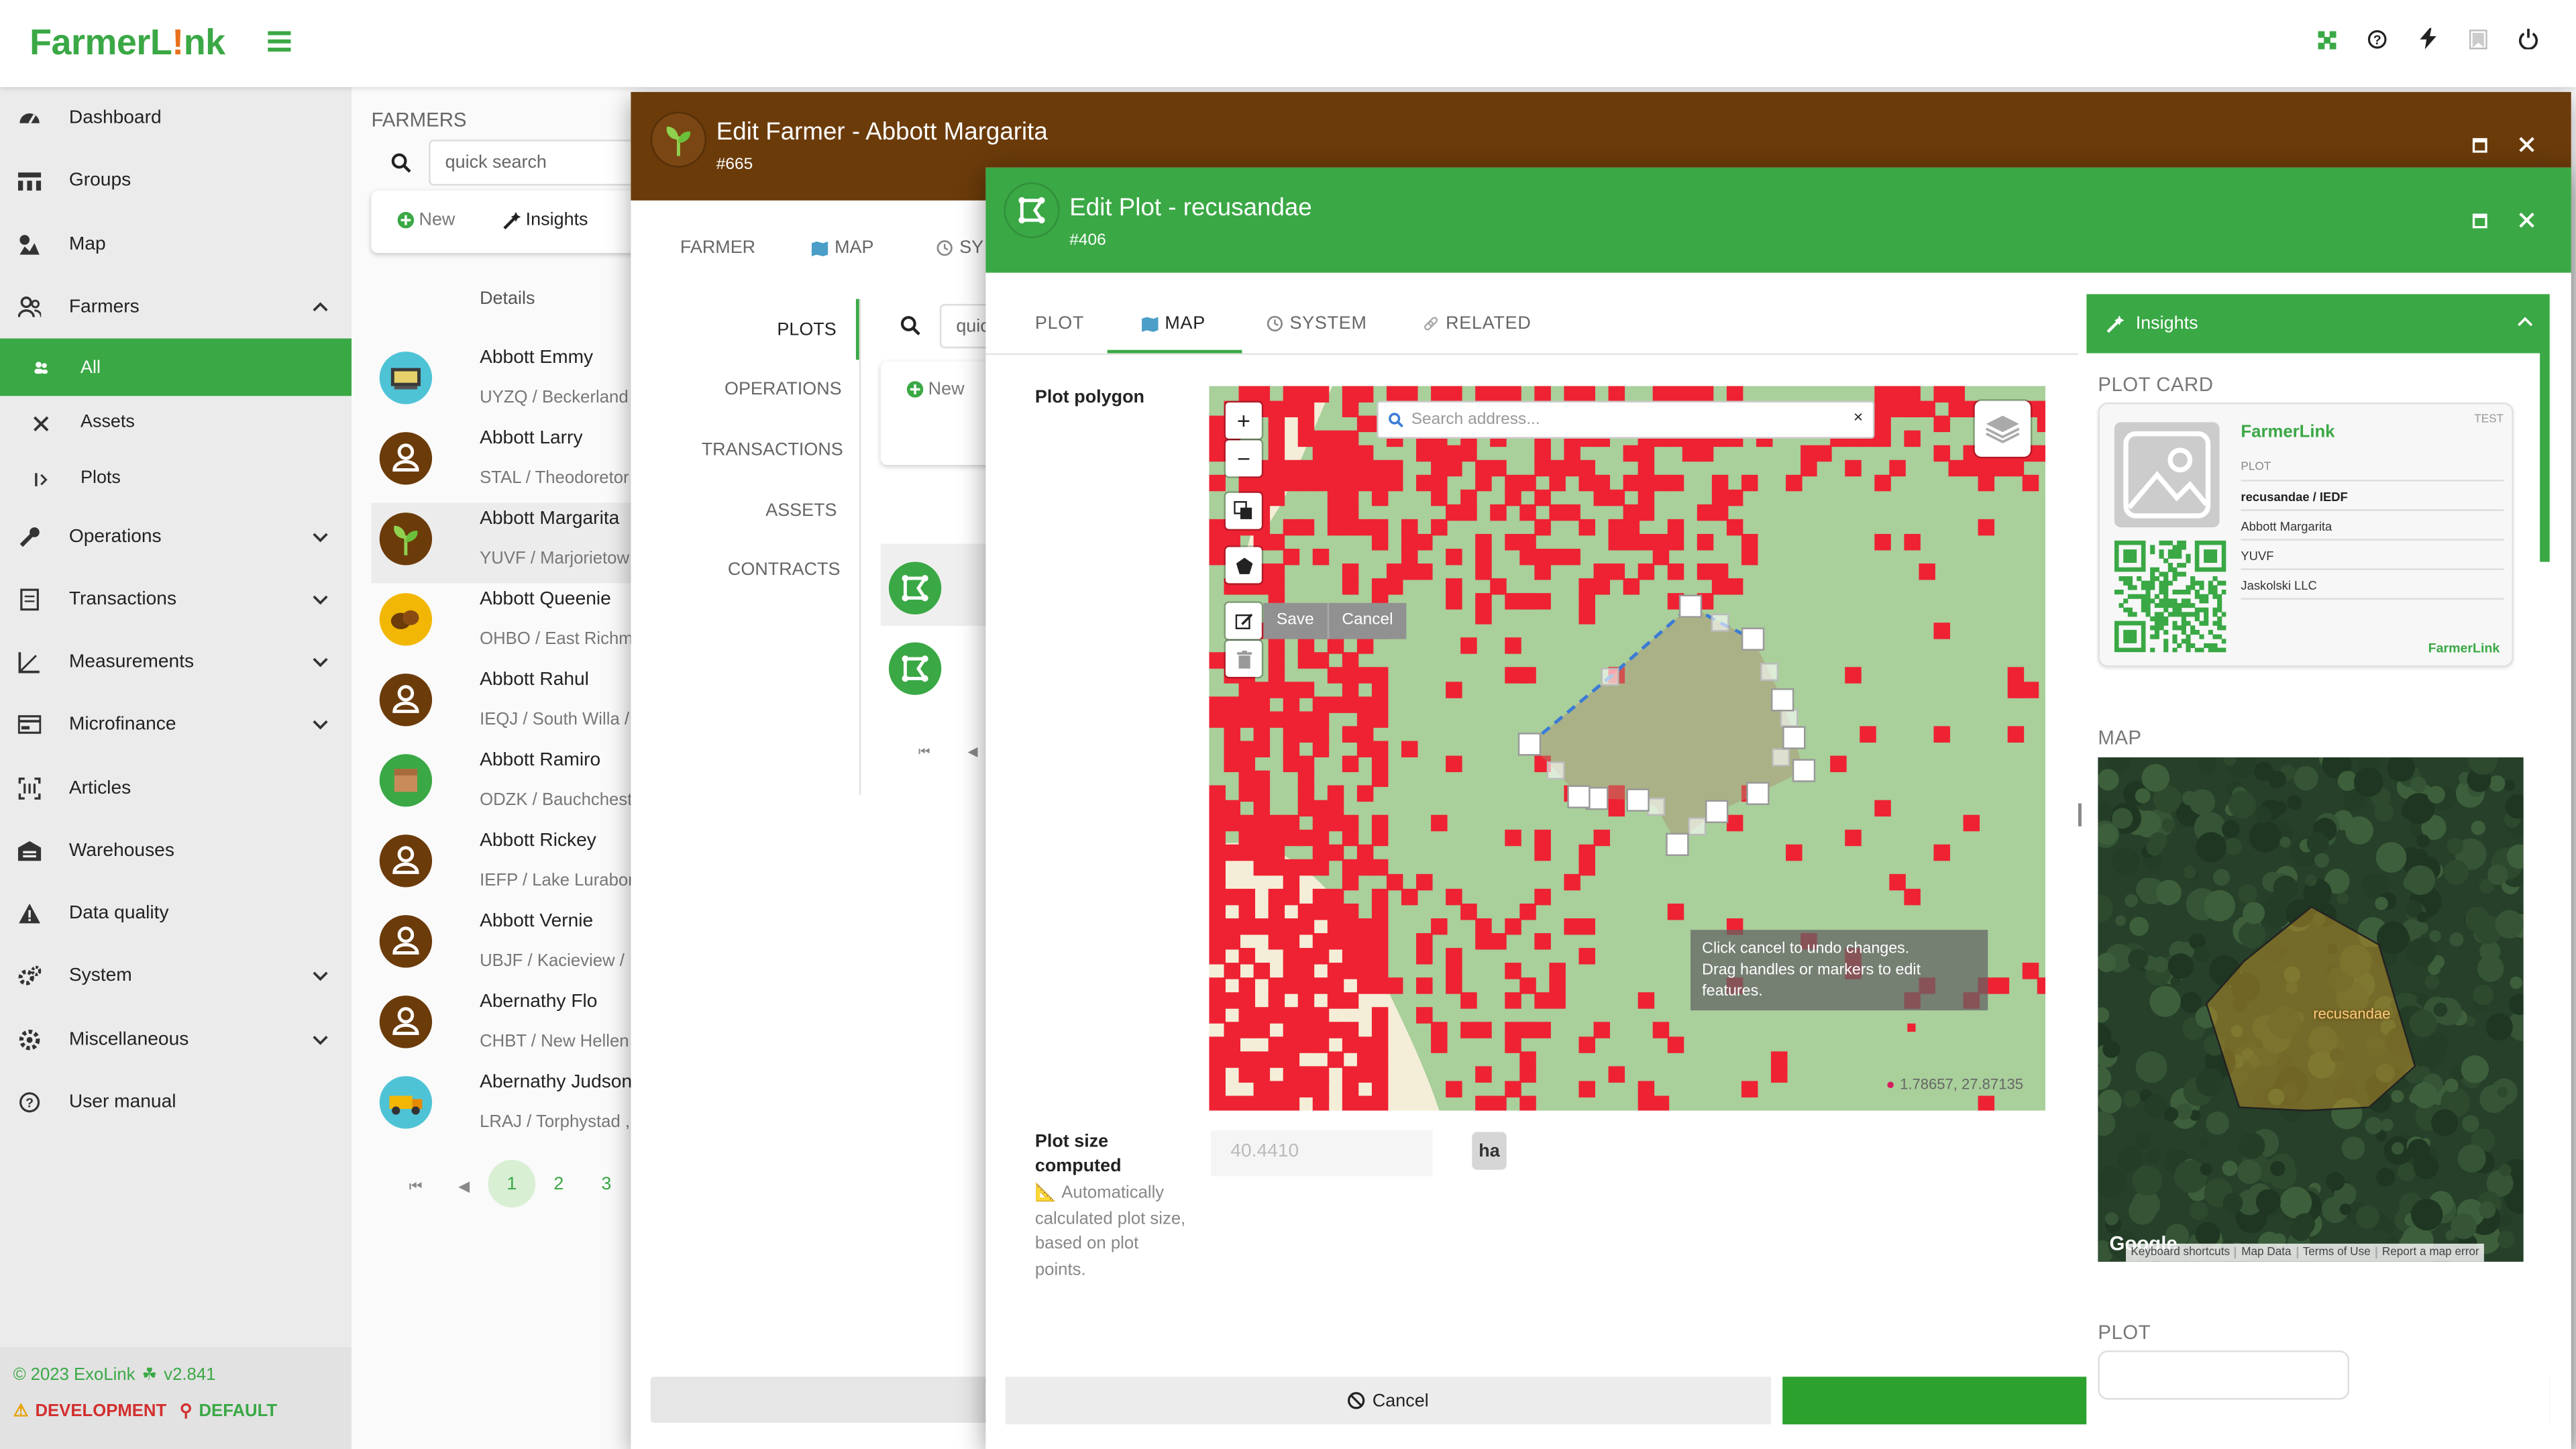 This screenshot has height=1449, width=2576. What do you see at coordinates (176, 367) in the screenshot?
I see `sidebar-item-farmers-all: All` at bounding box center [176, 367].